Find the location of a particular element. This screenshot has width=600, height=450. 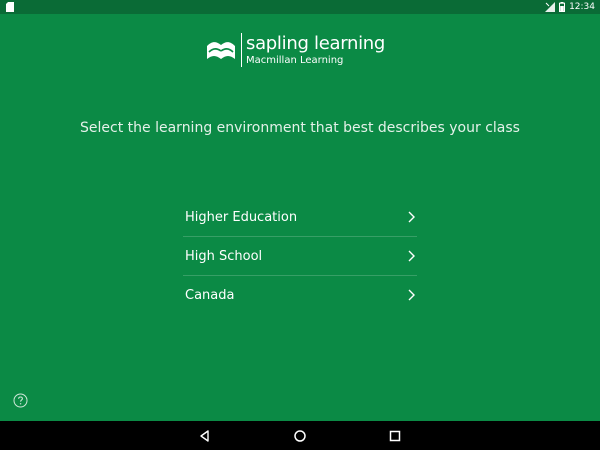

environment-options-list: Higher Education High School Canada is located at coordinates (300, 256).